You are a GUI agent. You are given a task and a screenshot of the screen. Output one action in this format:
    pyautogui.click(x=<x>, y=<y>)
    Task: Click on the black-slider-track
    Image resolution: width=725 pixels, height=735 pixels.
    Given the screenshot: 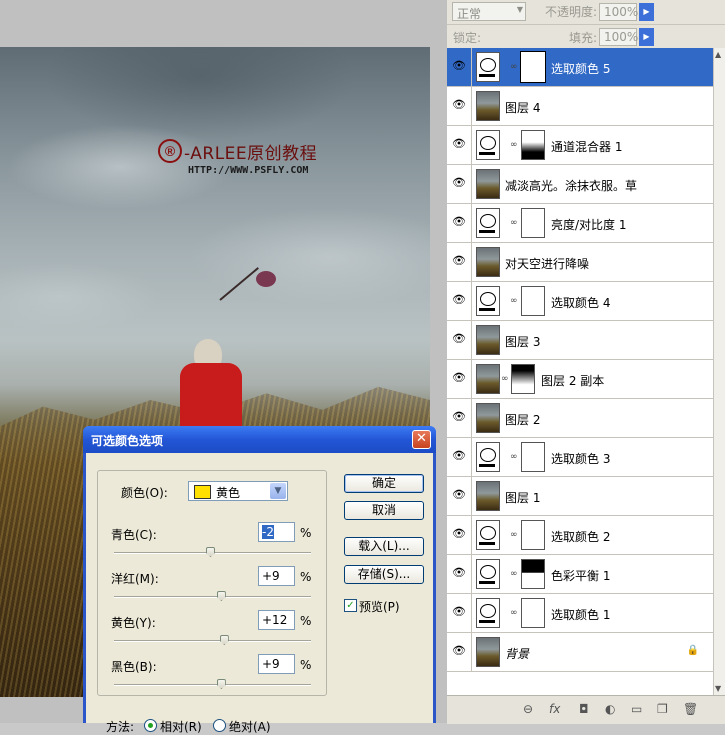 What is the action you would take?
    pyautogui.click(x=212, y=685)
    